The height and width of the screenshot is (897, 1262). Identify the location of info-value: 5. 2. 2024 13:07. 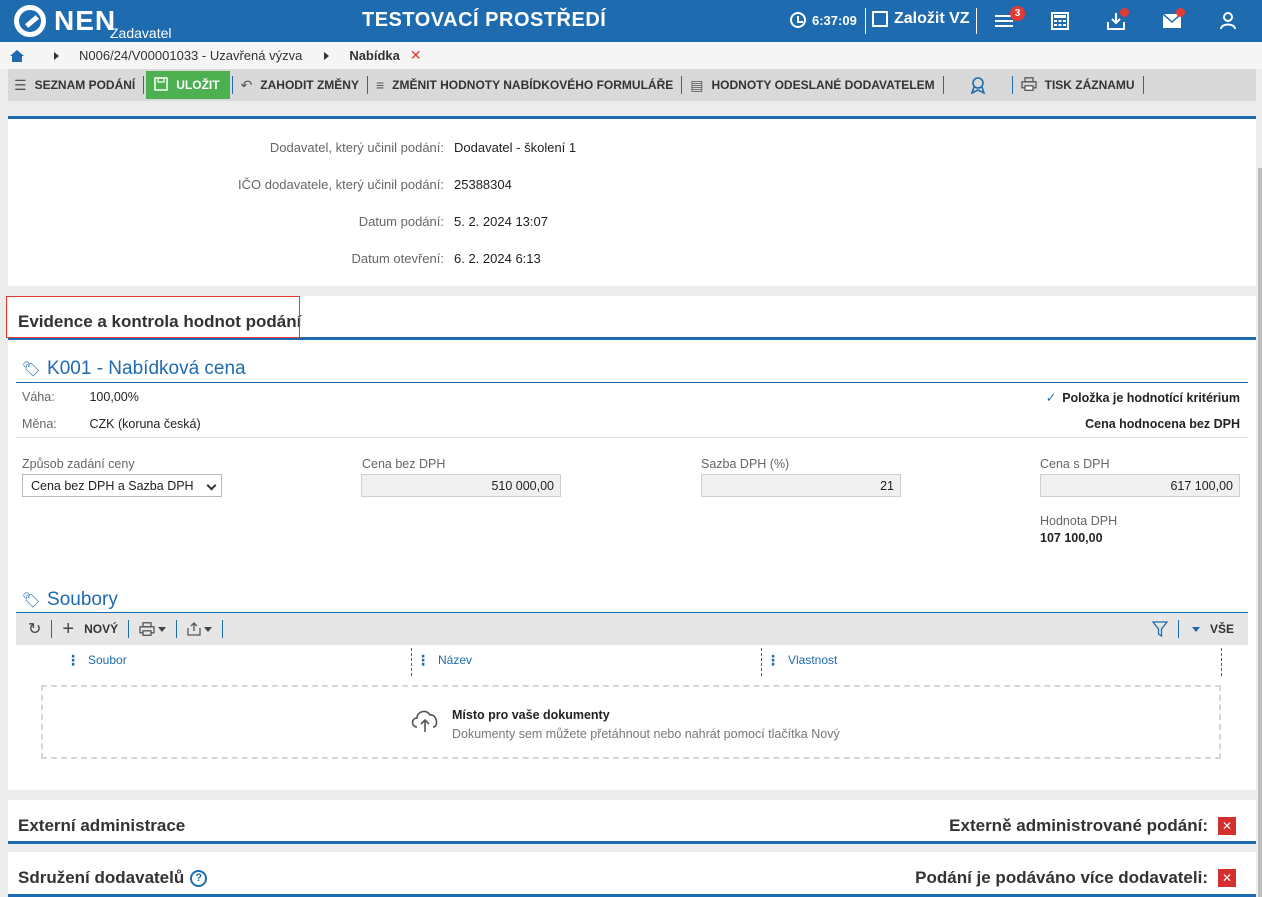
(501, 221).